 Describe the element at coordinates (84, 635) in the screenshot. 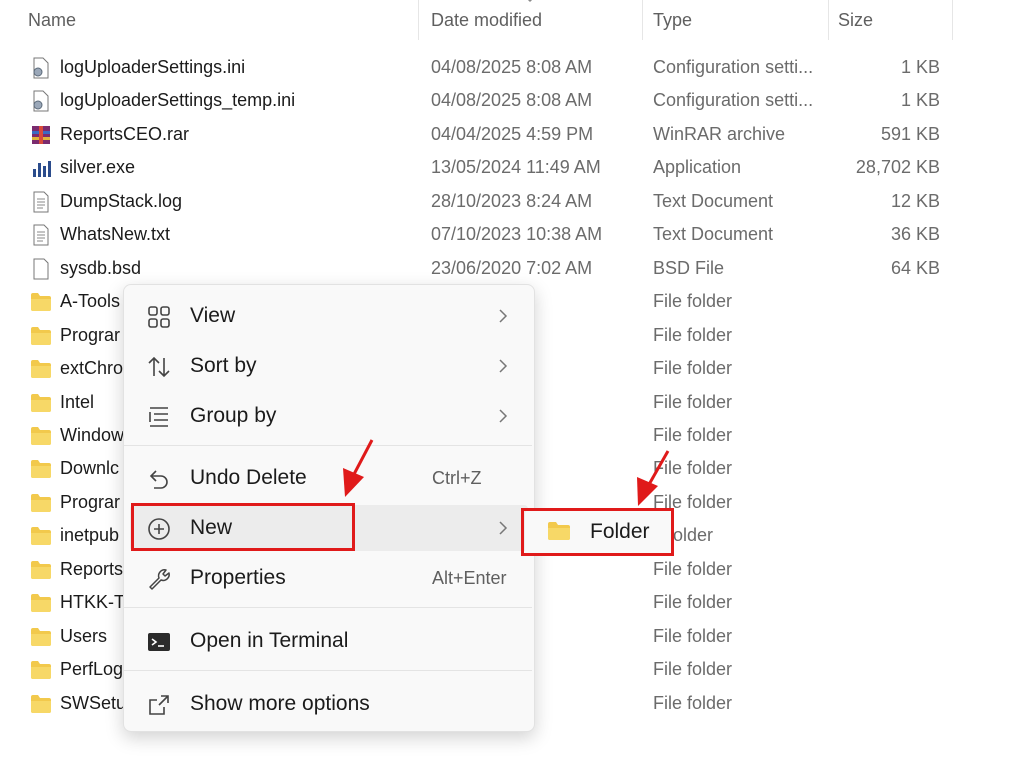

I see `file-name: Users` at that location.